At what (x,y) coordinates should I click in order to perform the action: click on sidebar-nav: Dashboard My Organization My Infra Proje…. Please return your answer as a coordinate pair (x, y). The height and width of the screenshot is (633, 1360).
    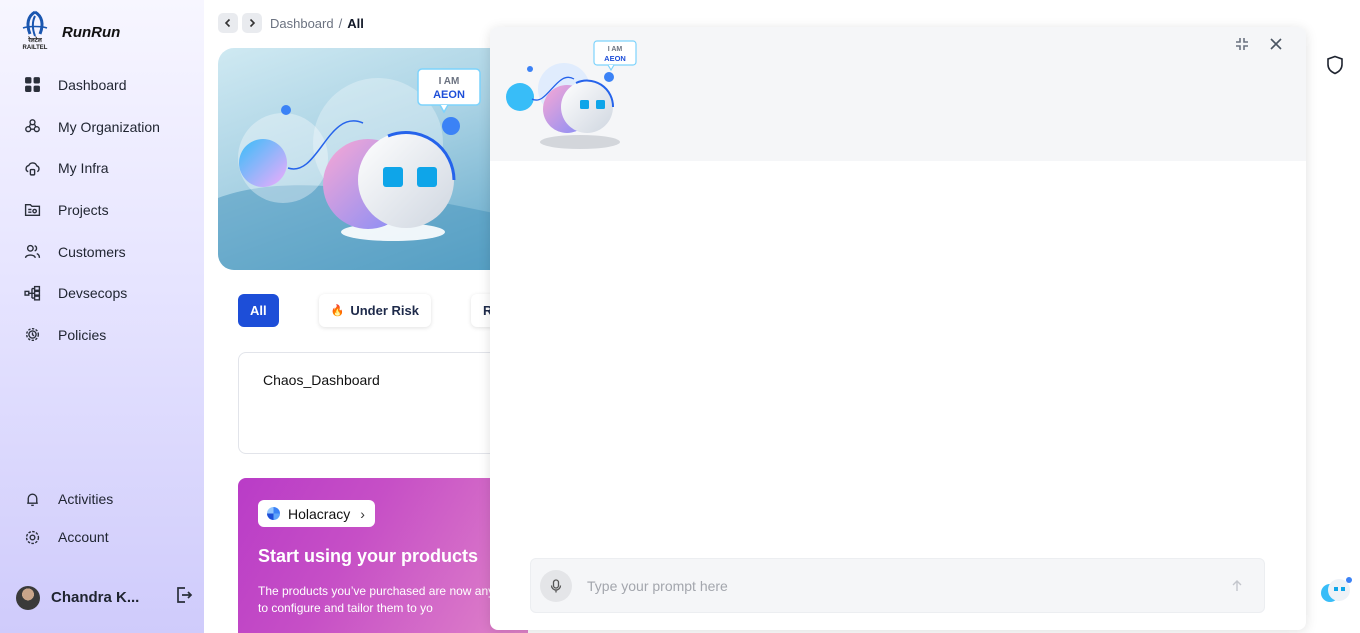
    Looking at the image, I should click on (102, 210).